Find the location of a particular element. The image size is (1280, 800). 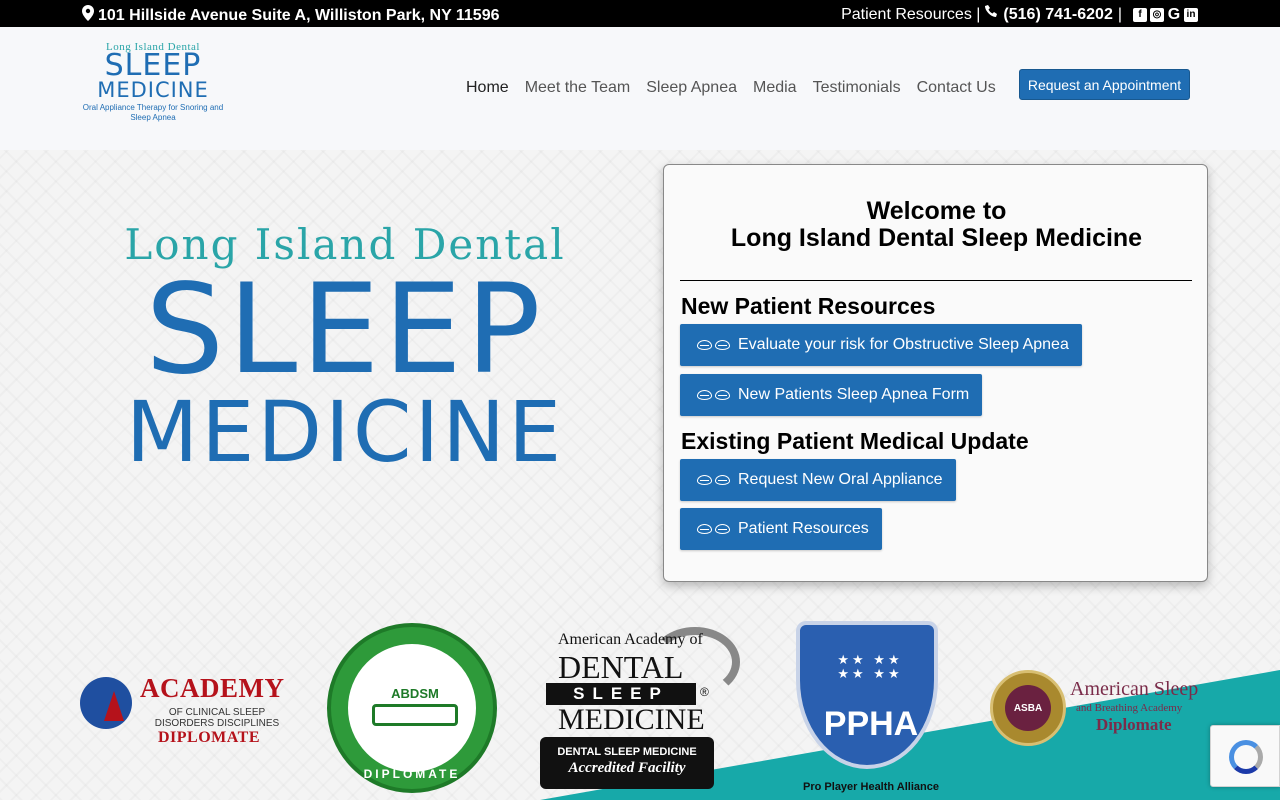

request-appointment-button: Request an Appointment is located at coordinates (1104, 84).